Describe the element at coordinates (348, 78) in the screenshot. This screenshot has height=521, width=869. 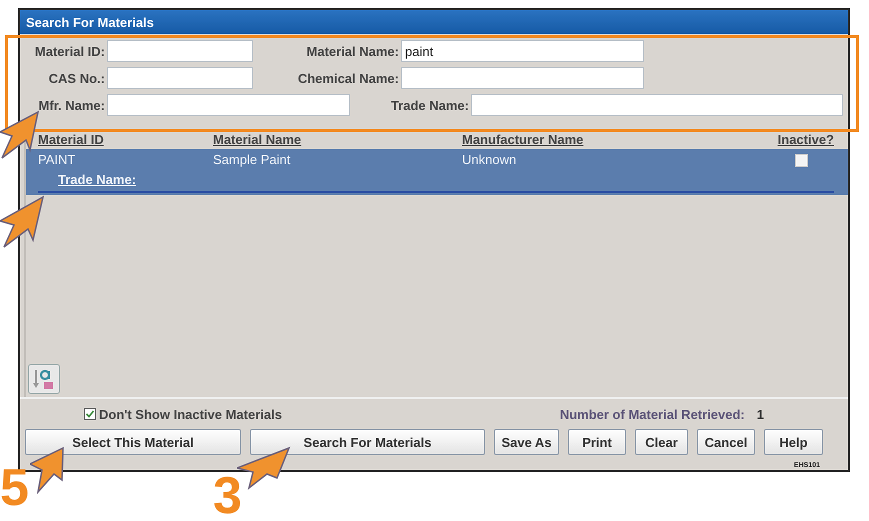
I see `field-label: Chemical Name:` at that location.